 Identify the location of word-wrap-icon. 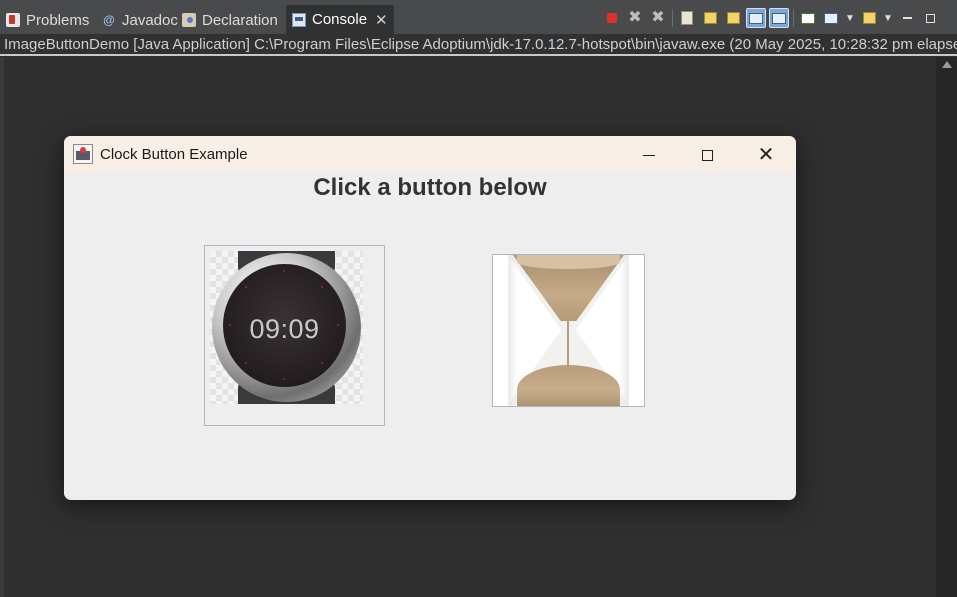
(733, 18).